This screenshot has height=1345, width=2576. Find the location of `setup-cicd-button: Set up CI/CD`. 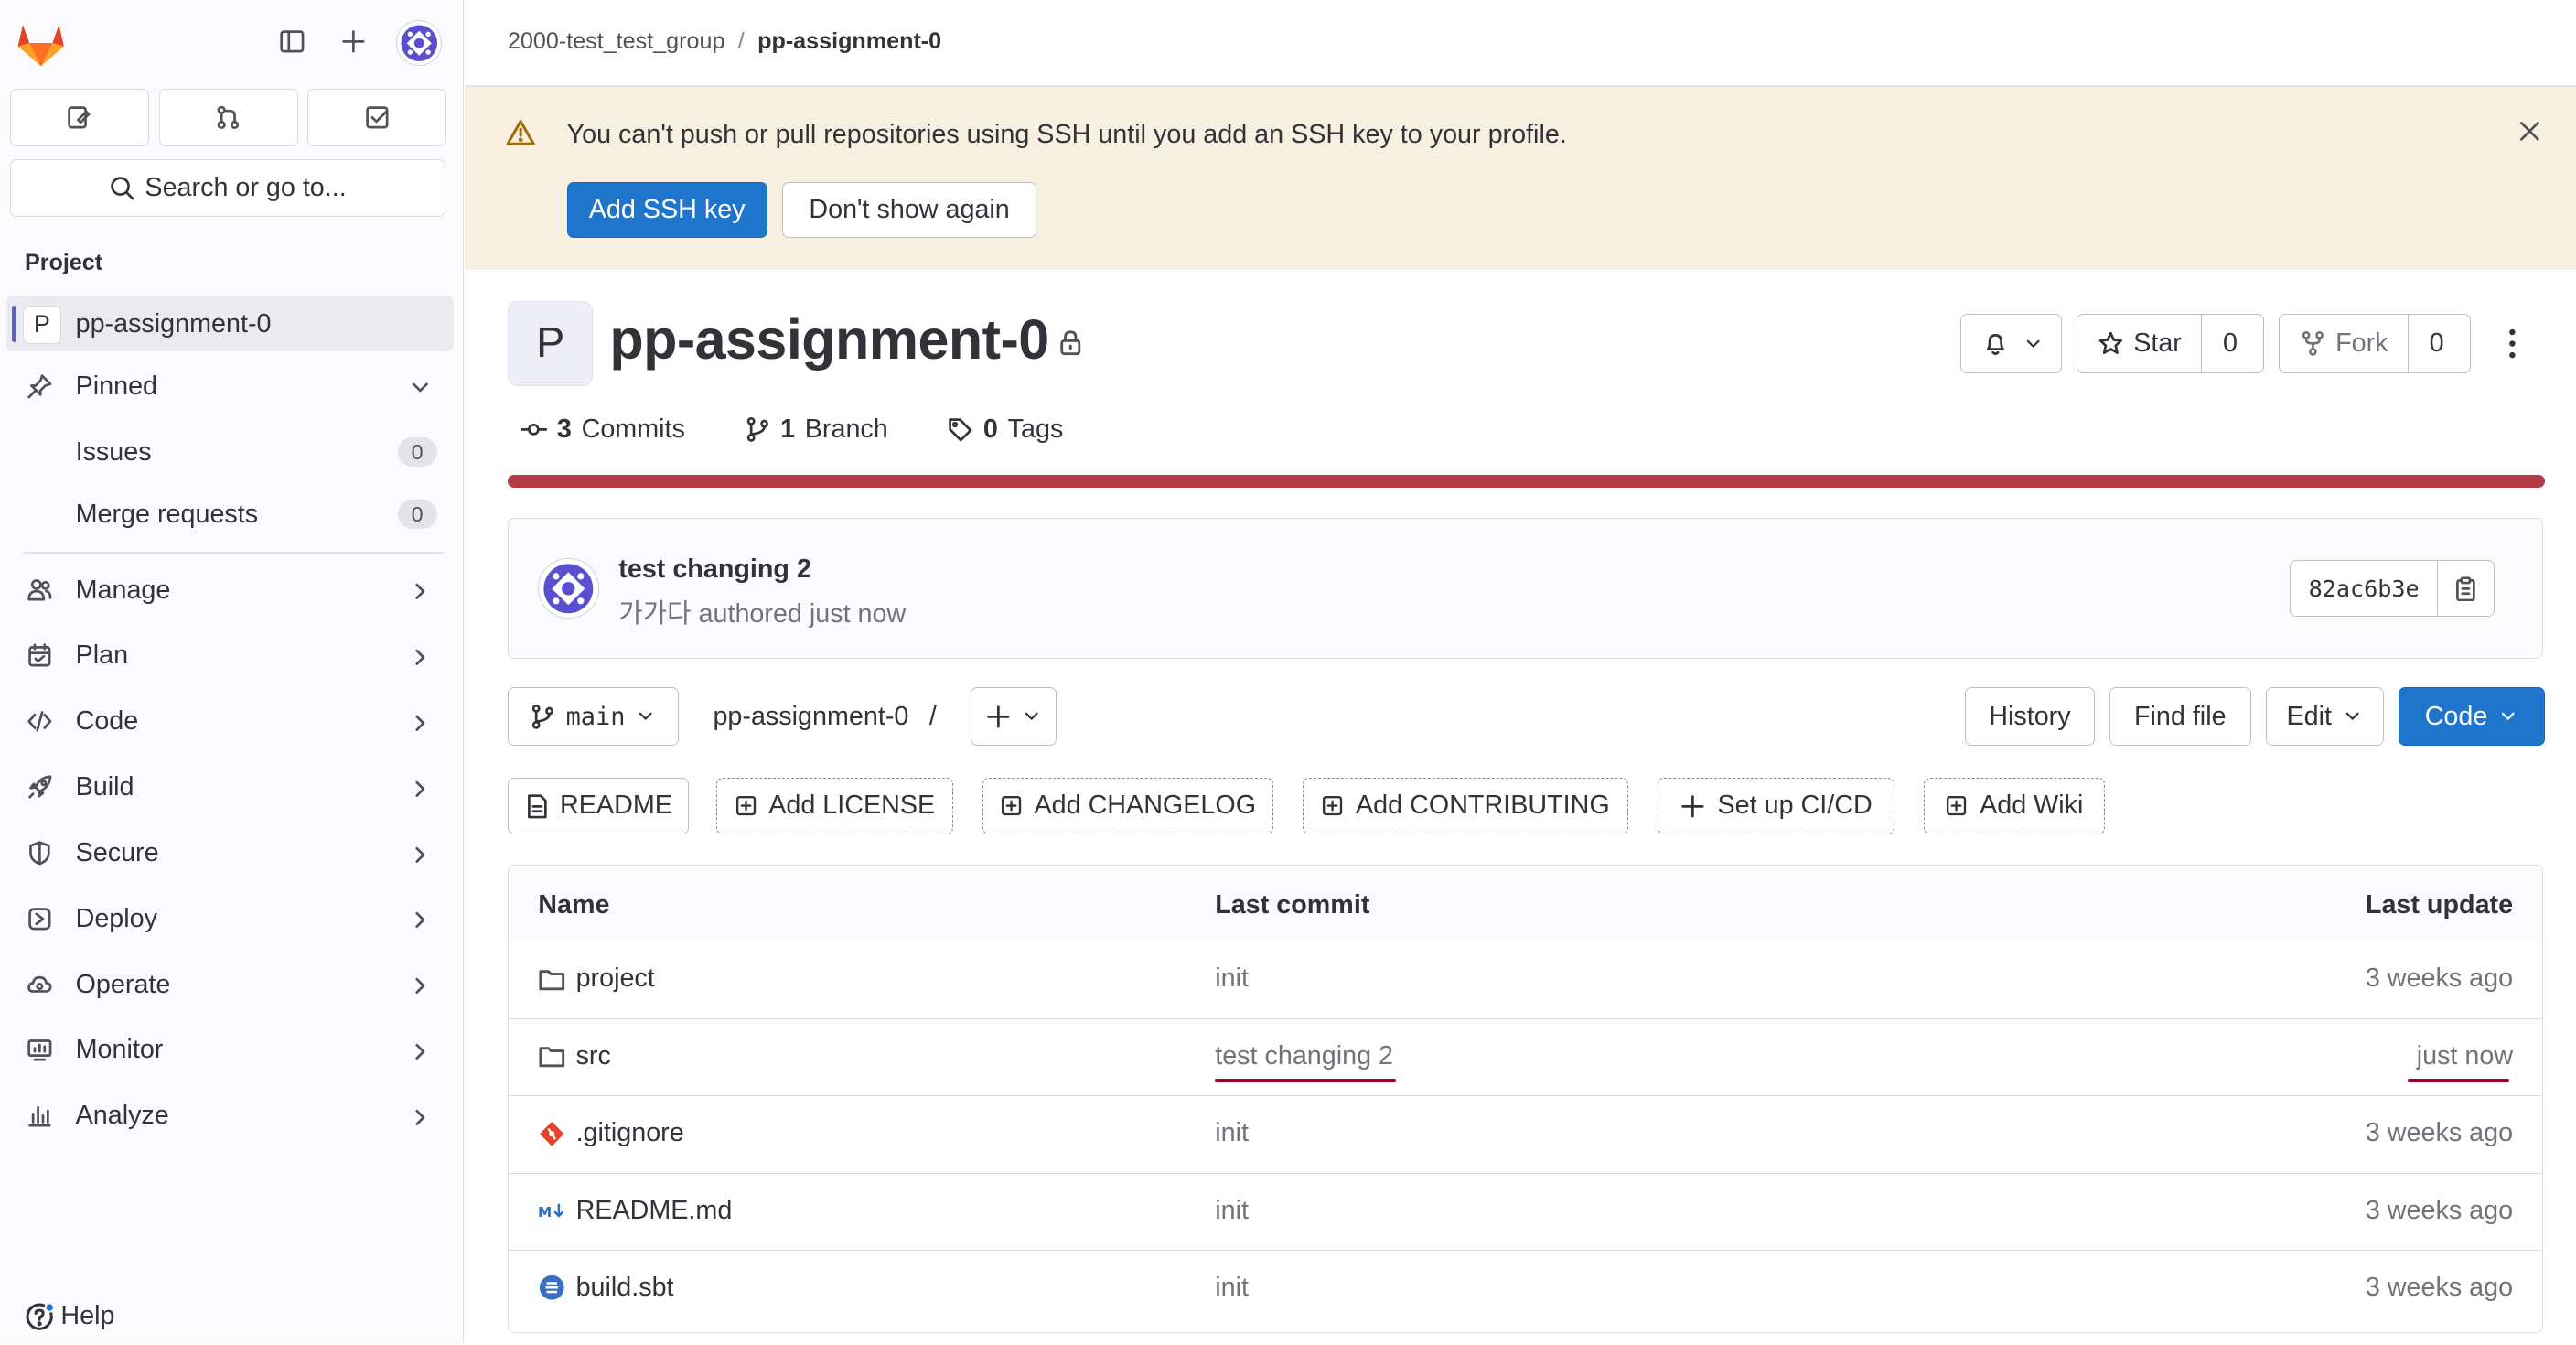

setup-cicd-button: Set up CI/CD is located at coordinates (1776, 806).